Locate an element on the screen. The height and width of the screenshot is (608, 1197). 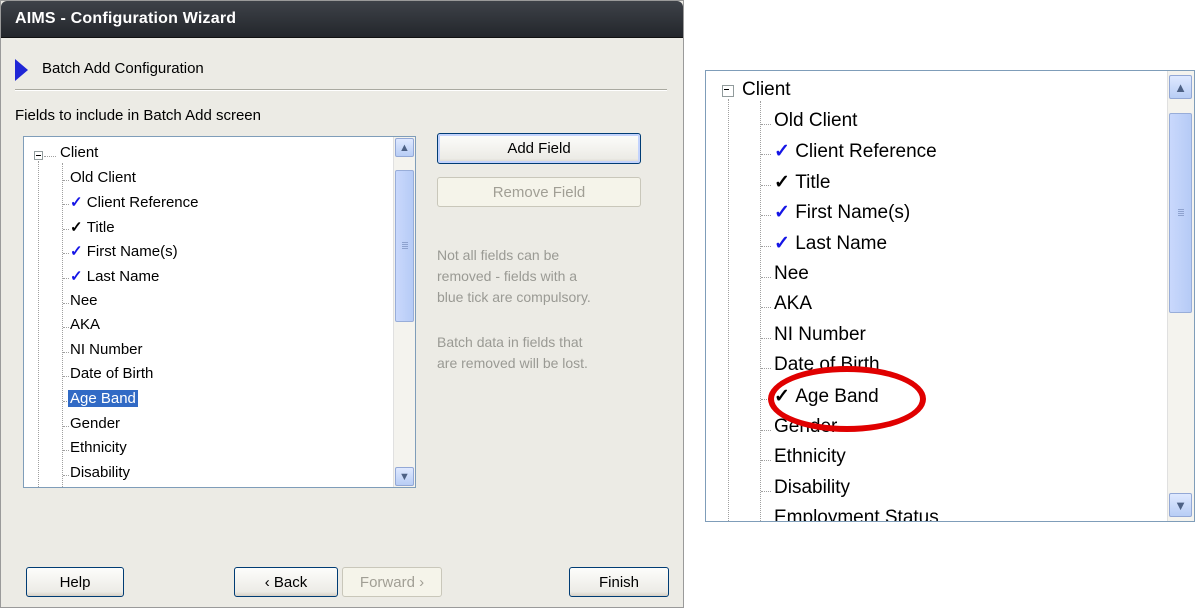
zoomed-tree-item: Nee is located at coordinates (791, 274).